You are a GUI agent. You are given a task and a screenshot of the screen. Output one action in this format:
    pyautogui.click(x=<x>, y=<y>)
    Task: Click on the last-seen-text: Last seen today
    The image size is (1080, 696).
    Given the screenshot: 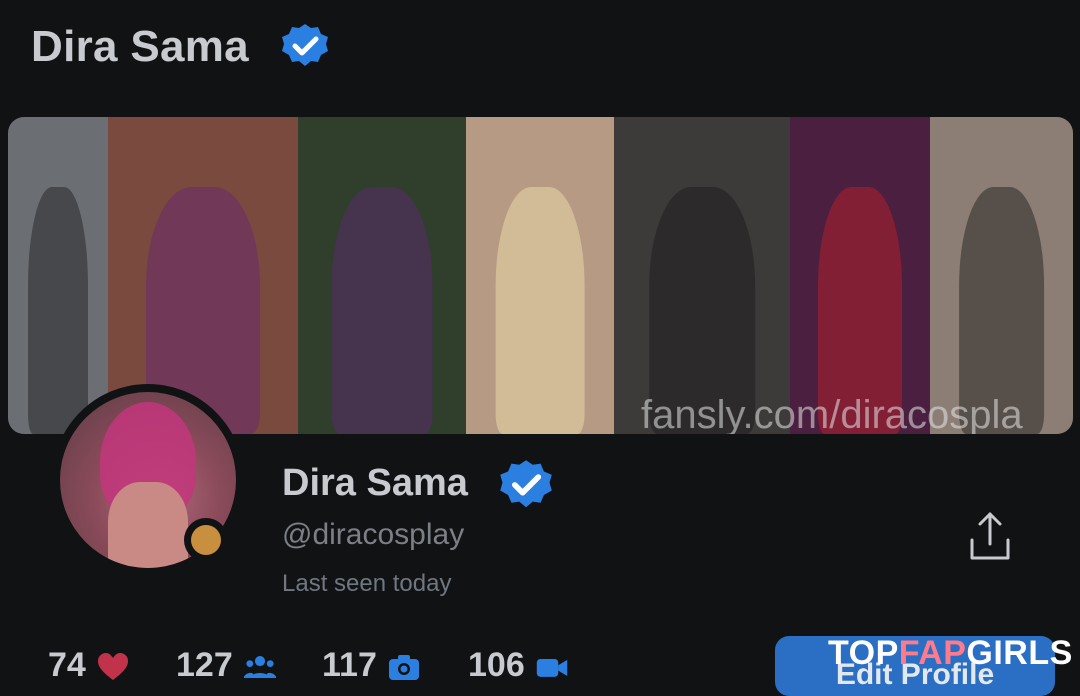 What is the action you would take?
    pyautogui.click(x=367, y=583)
    